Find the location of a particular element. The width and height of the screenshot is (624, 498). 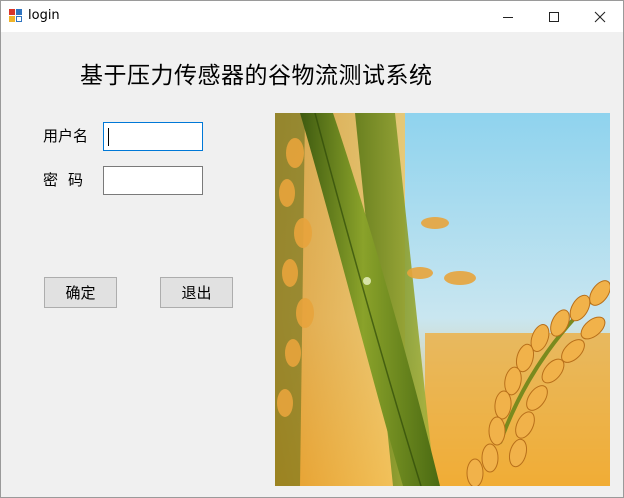

close-icon is located at coordinates (600, 16).